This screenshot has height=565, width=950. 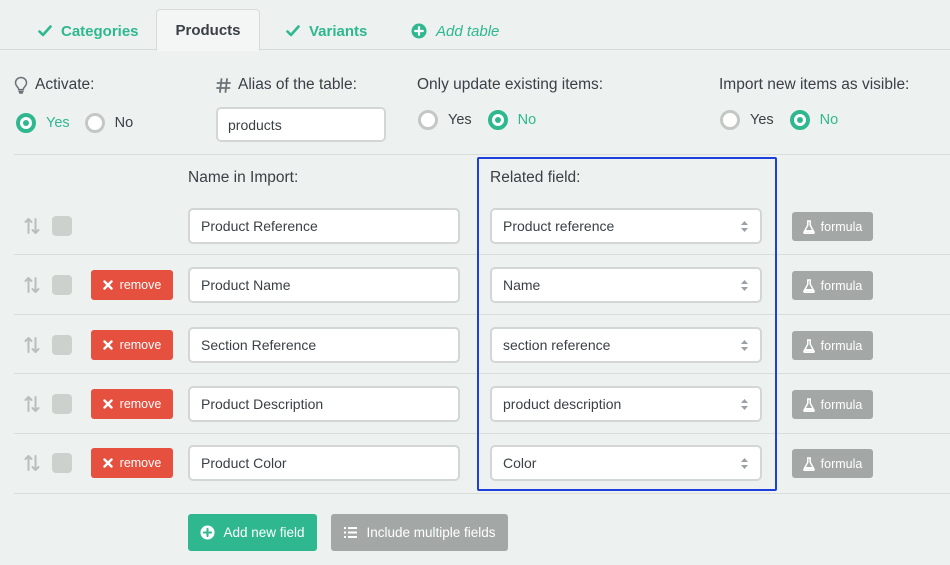 What do you see at coordinates (814, 84) in the screenshot?
I see `import-visible-label: Import new items as visible:` at bounding box center [814, 84].